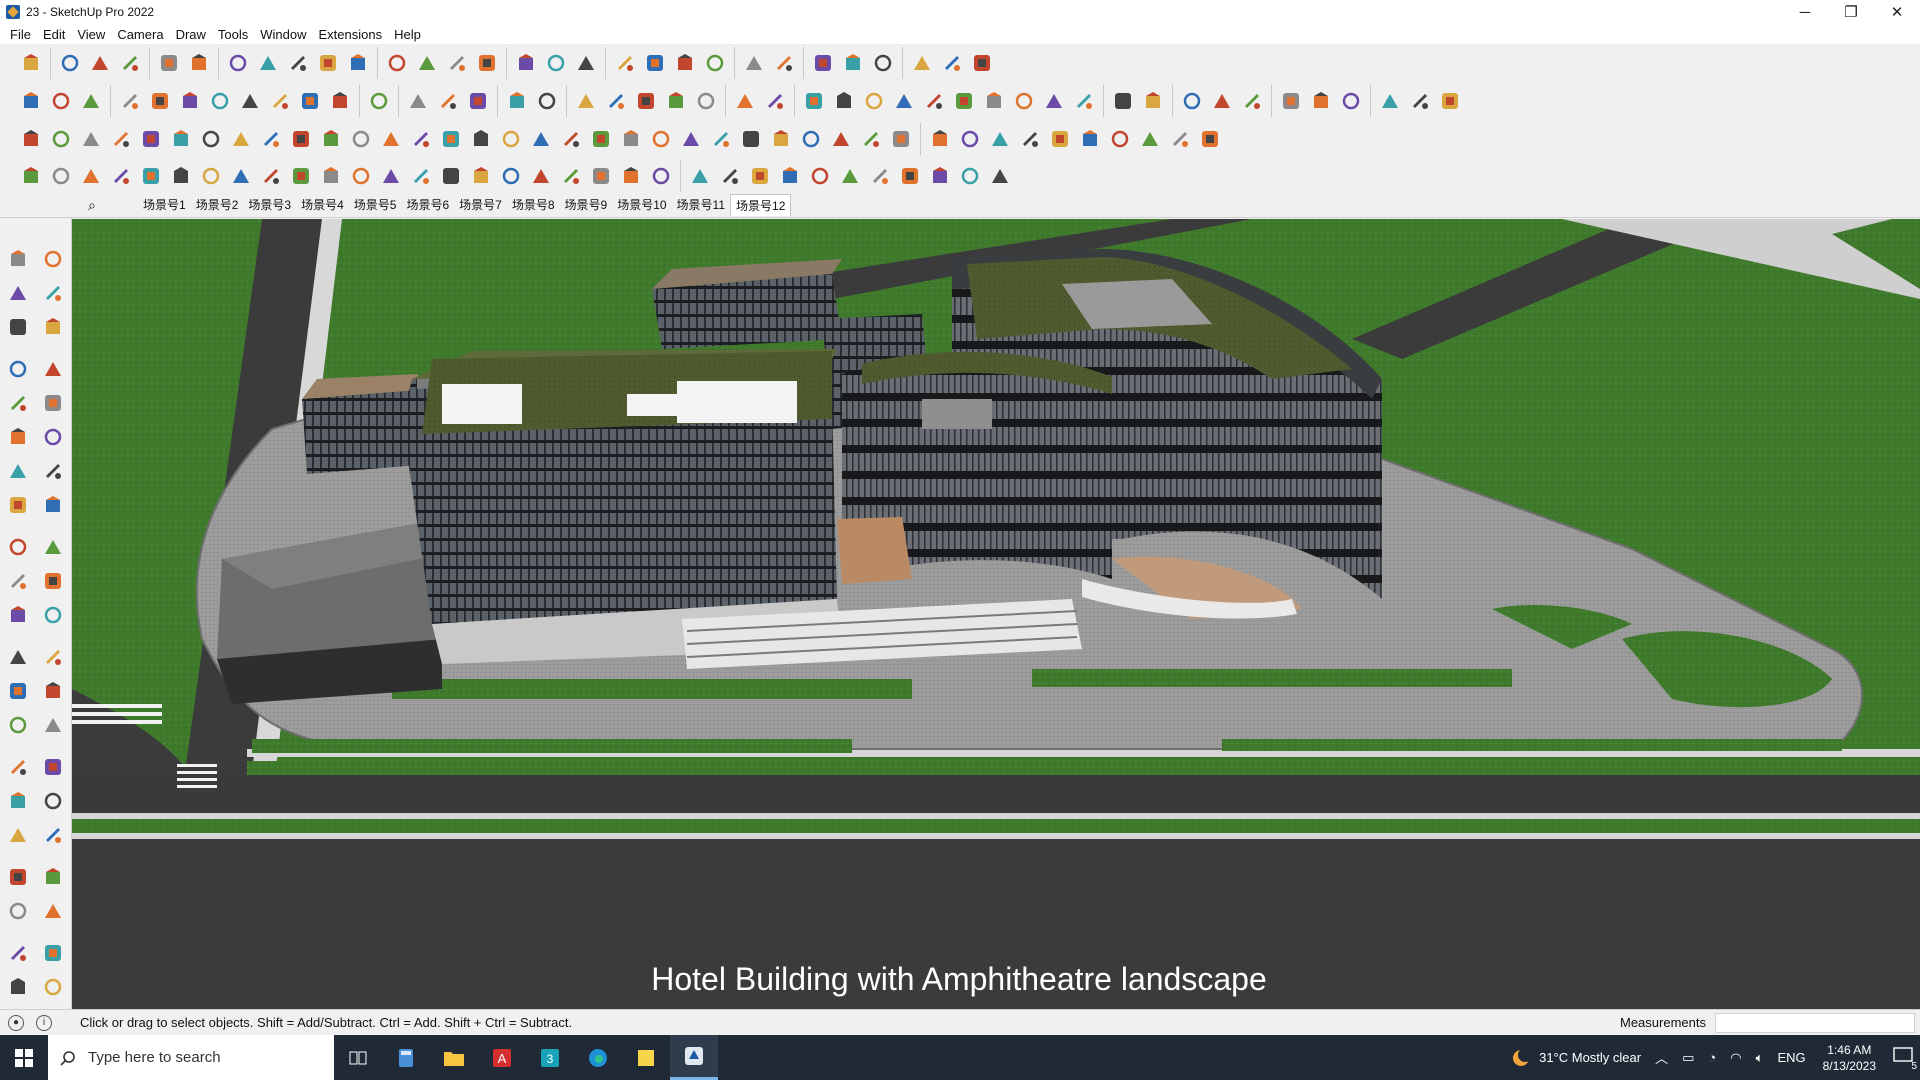 The width and height of the screenshot is (1920, 1080). What do you see at coordinates (478, 101) in the screenshot?
I see `tool-115-icon` at bounding box center [478, 101].